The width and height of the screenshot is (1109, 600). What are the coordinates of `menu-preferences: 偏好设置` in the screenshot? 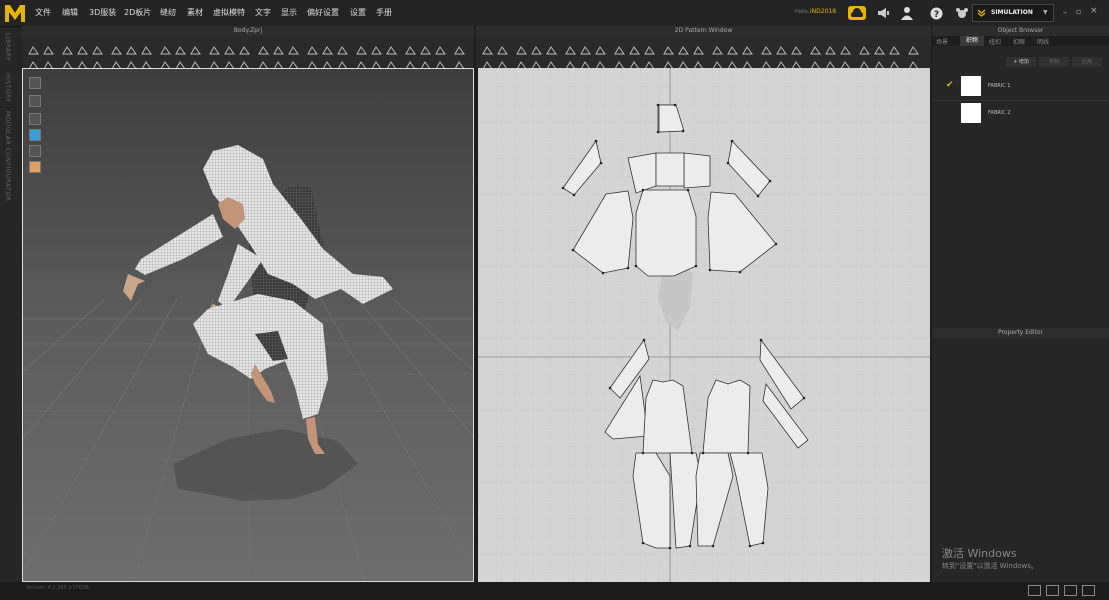 It's located at (323, 12).